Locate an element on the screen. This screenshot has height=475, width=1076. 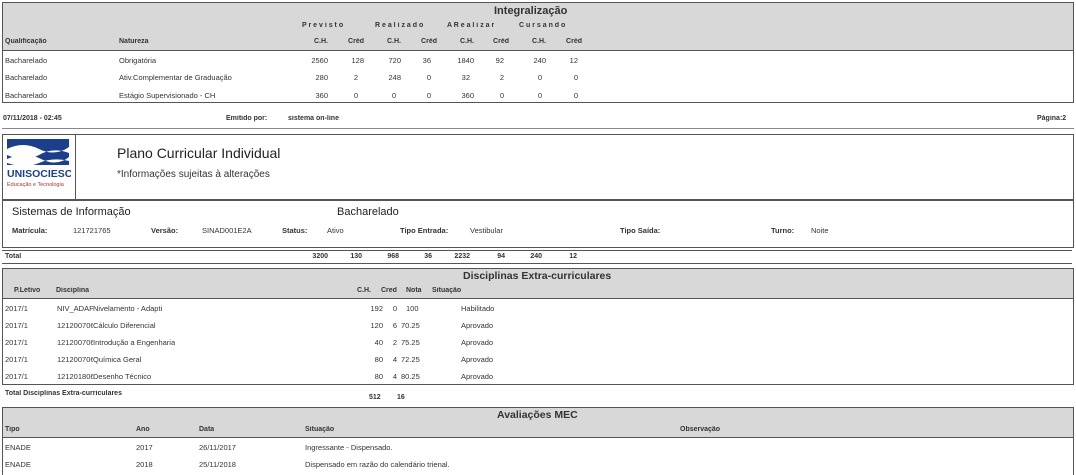
report-header is located at coordinates (538, 167).